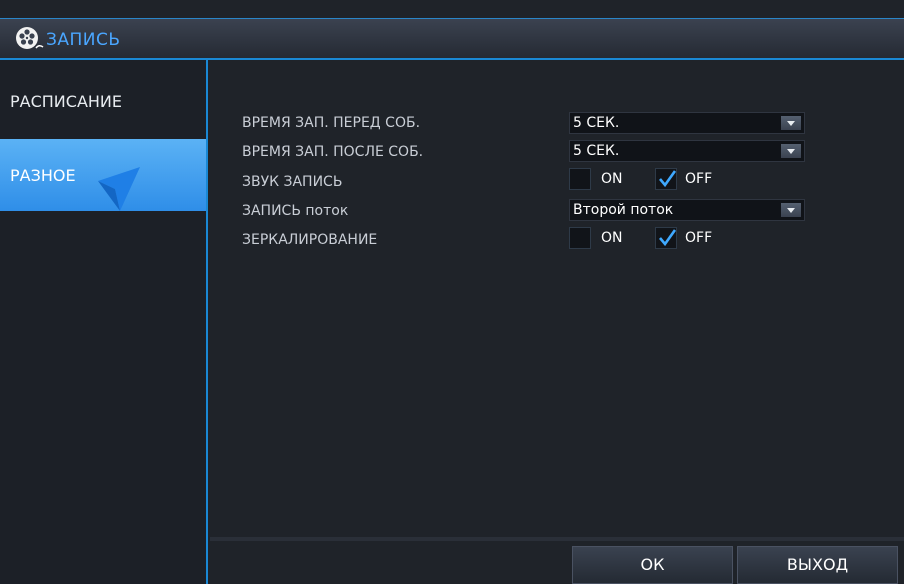 Image resolution: width=904 pixels, height=584 pixels. I want to click on audio-on-label: ON, so click(612, 179).